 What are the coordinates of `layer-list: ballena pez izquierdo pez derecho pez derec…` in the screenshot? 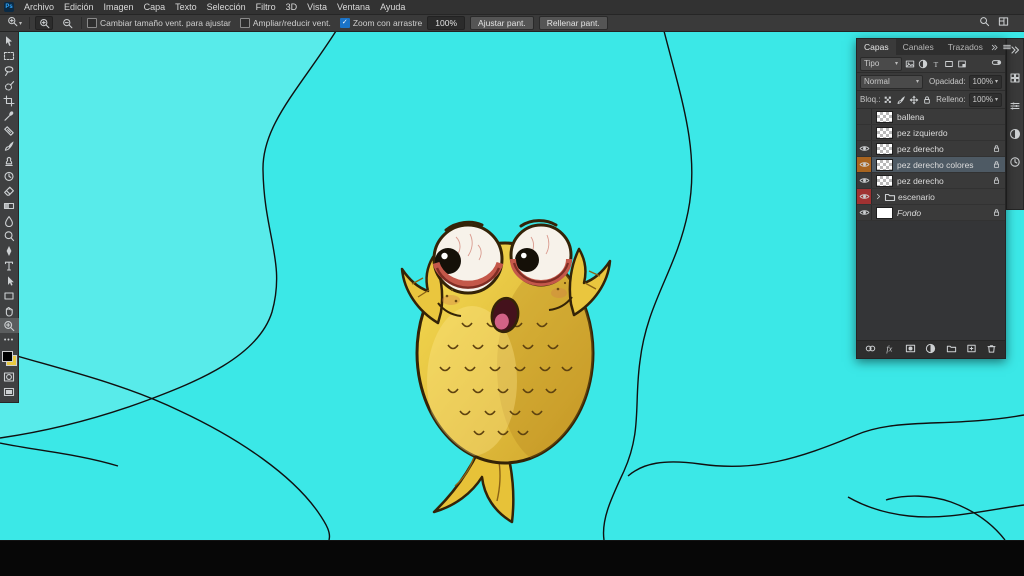 It's located at (931, 165).